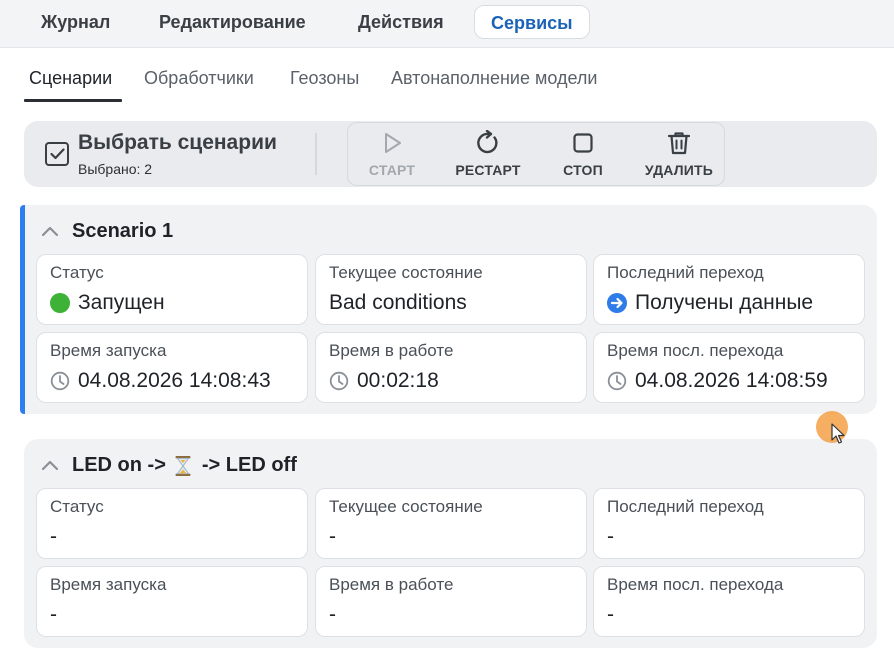 The width and height of the screenshot is (894, 661). I want to click on selected-count: Выбрано: 2, so click(115, 169).